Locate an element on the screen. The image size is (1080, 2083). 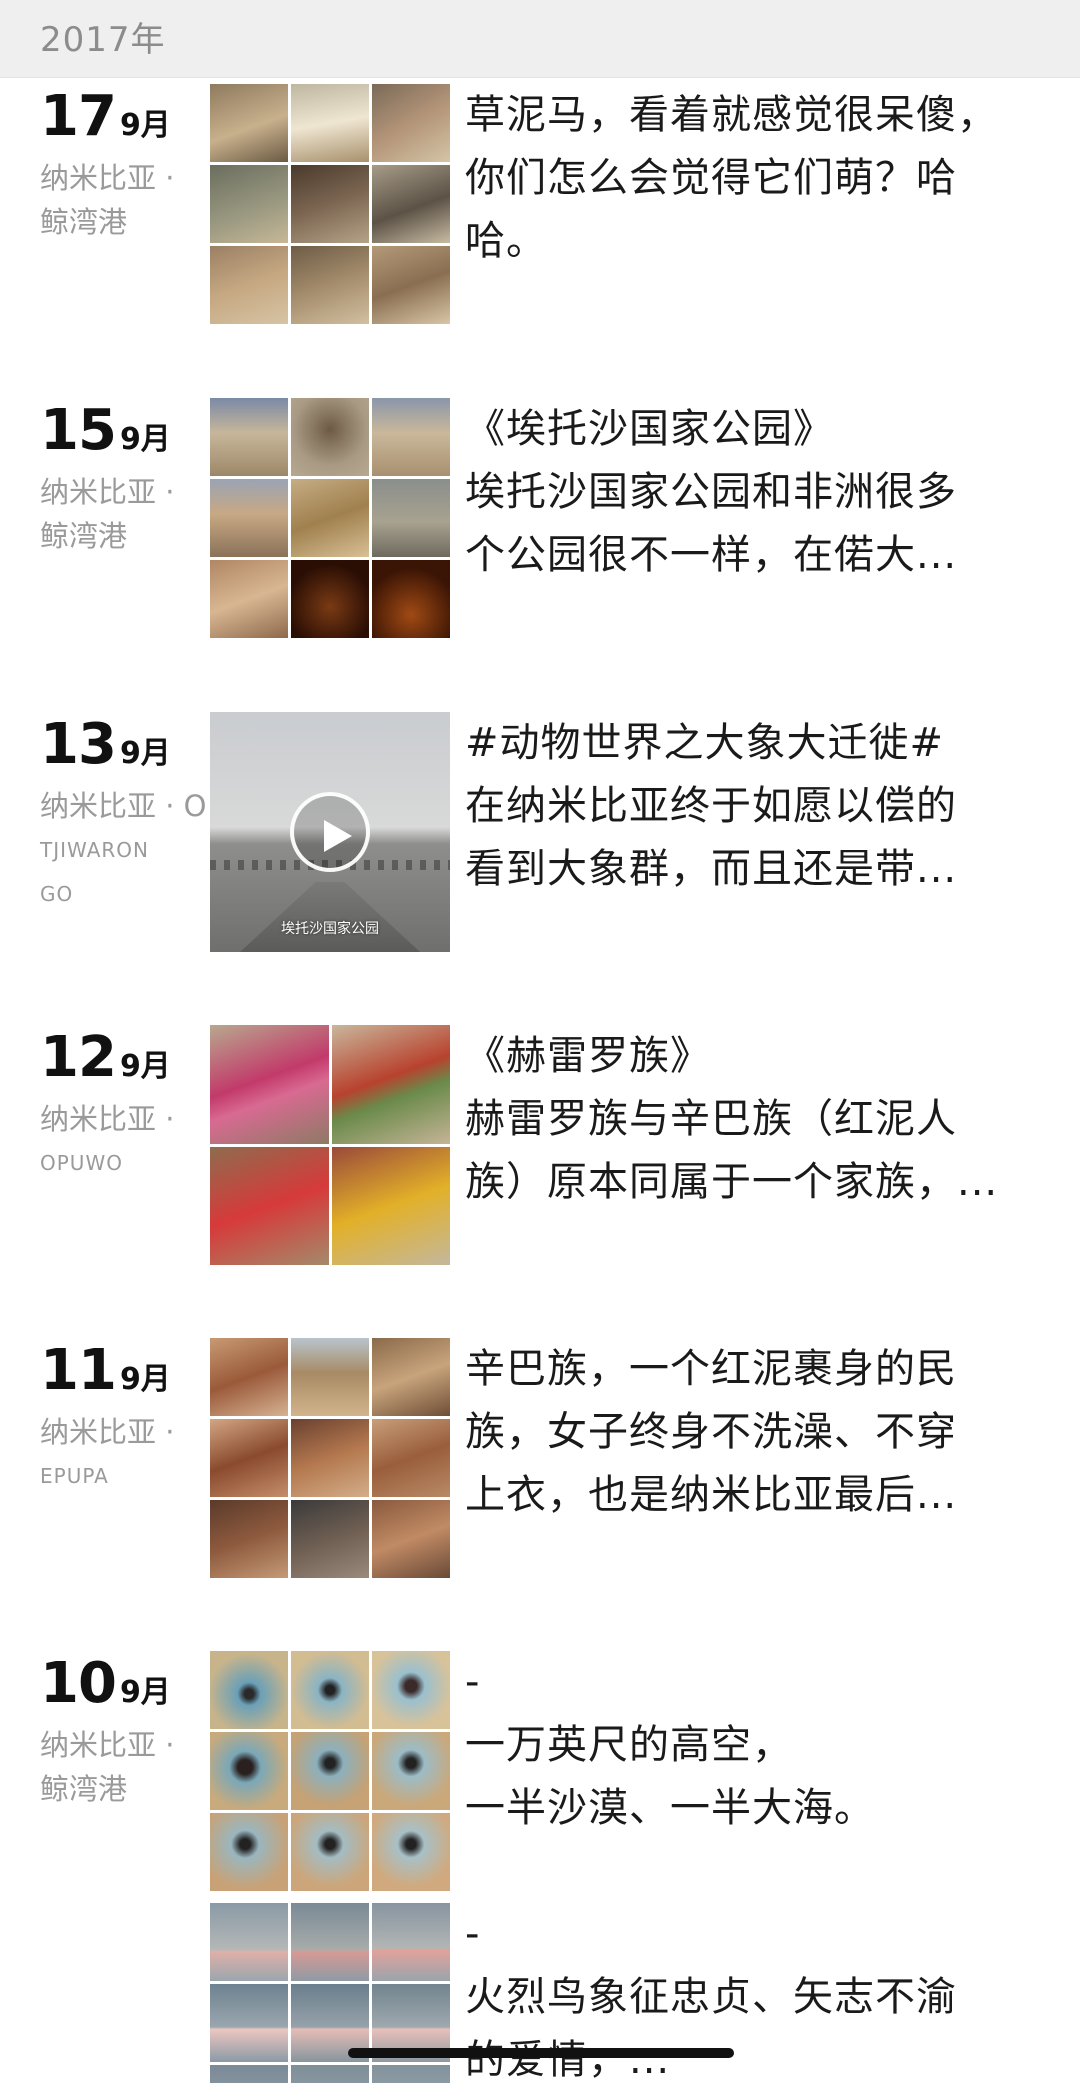
post-date: 13 9月 is located at coordinates (105, 744).